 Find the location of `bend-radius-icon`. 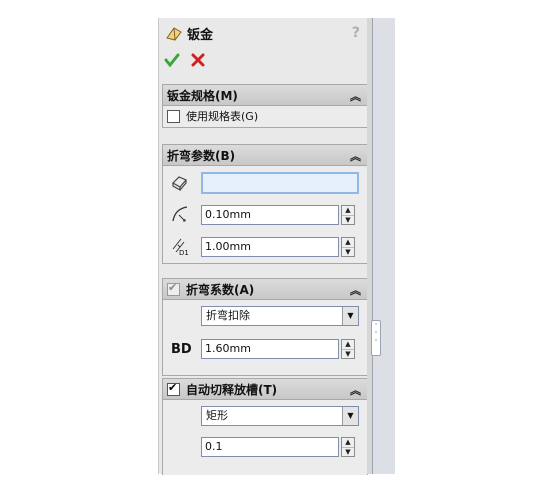

bend-radius-icon is located at coordinates (180, 214).